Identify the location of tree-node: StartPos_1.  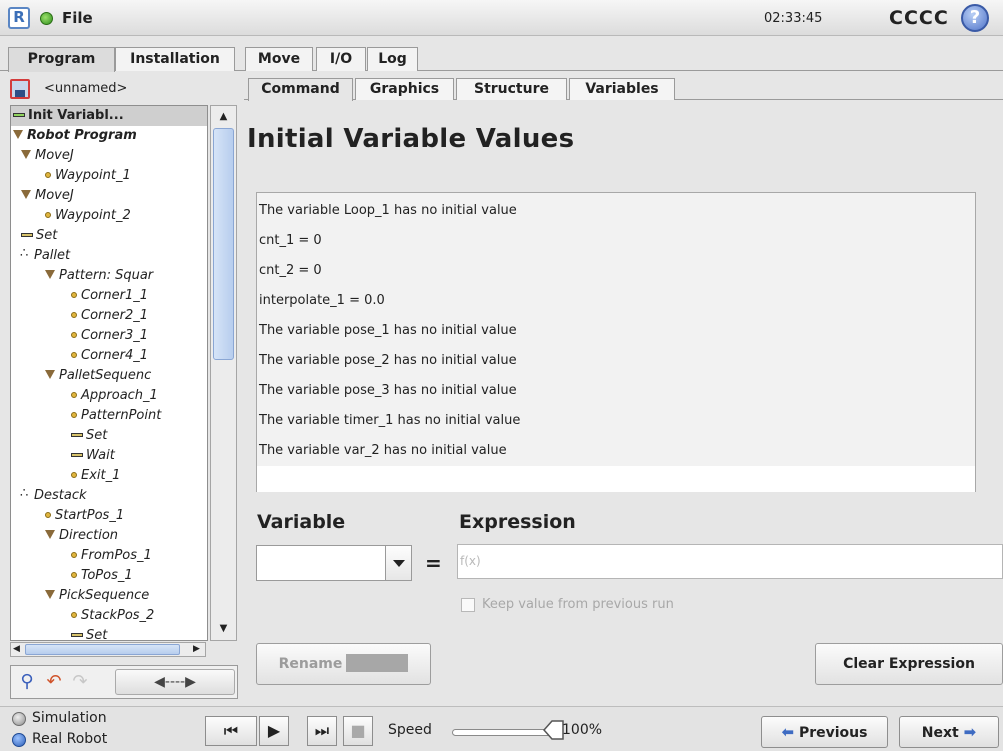
(126, 516).